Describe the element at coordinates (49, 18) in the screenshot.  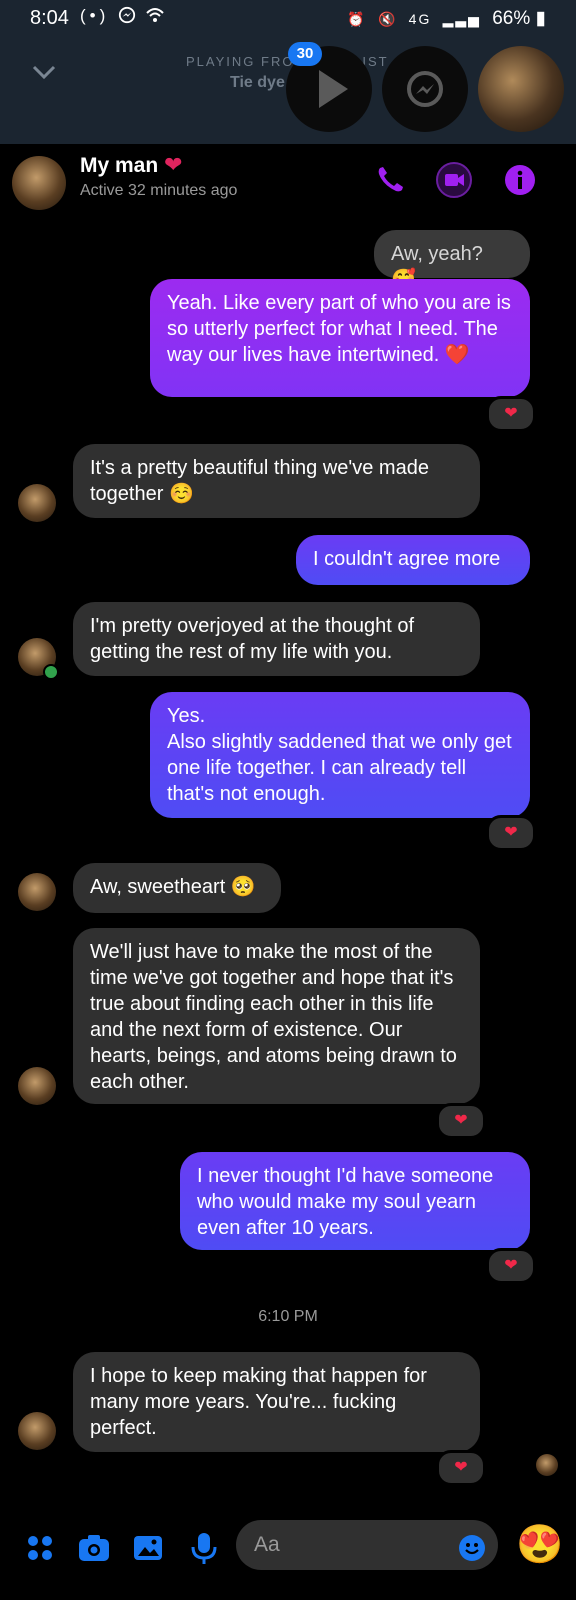
I see `status-time: 8:04` at that location.